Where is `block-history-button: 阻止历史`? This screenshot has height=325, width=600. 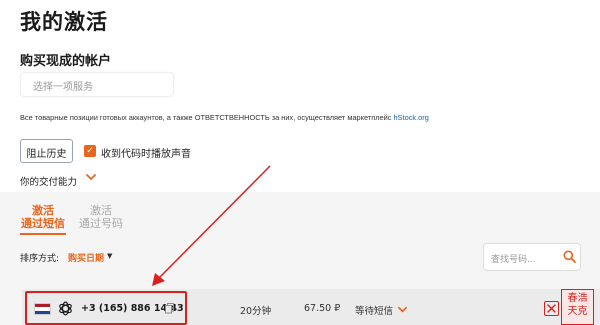 block-history-button: 阻止历史 is located at coordinates (46, 151).